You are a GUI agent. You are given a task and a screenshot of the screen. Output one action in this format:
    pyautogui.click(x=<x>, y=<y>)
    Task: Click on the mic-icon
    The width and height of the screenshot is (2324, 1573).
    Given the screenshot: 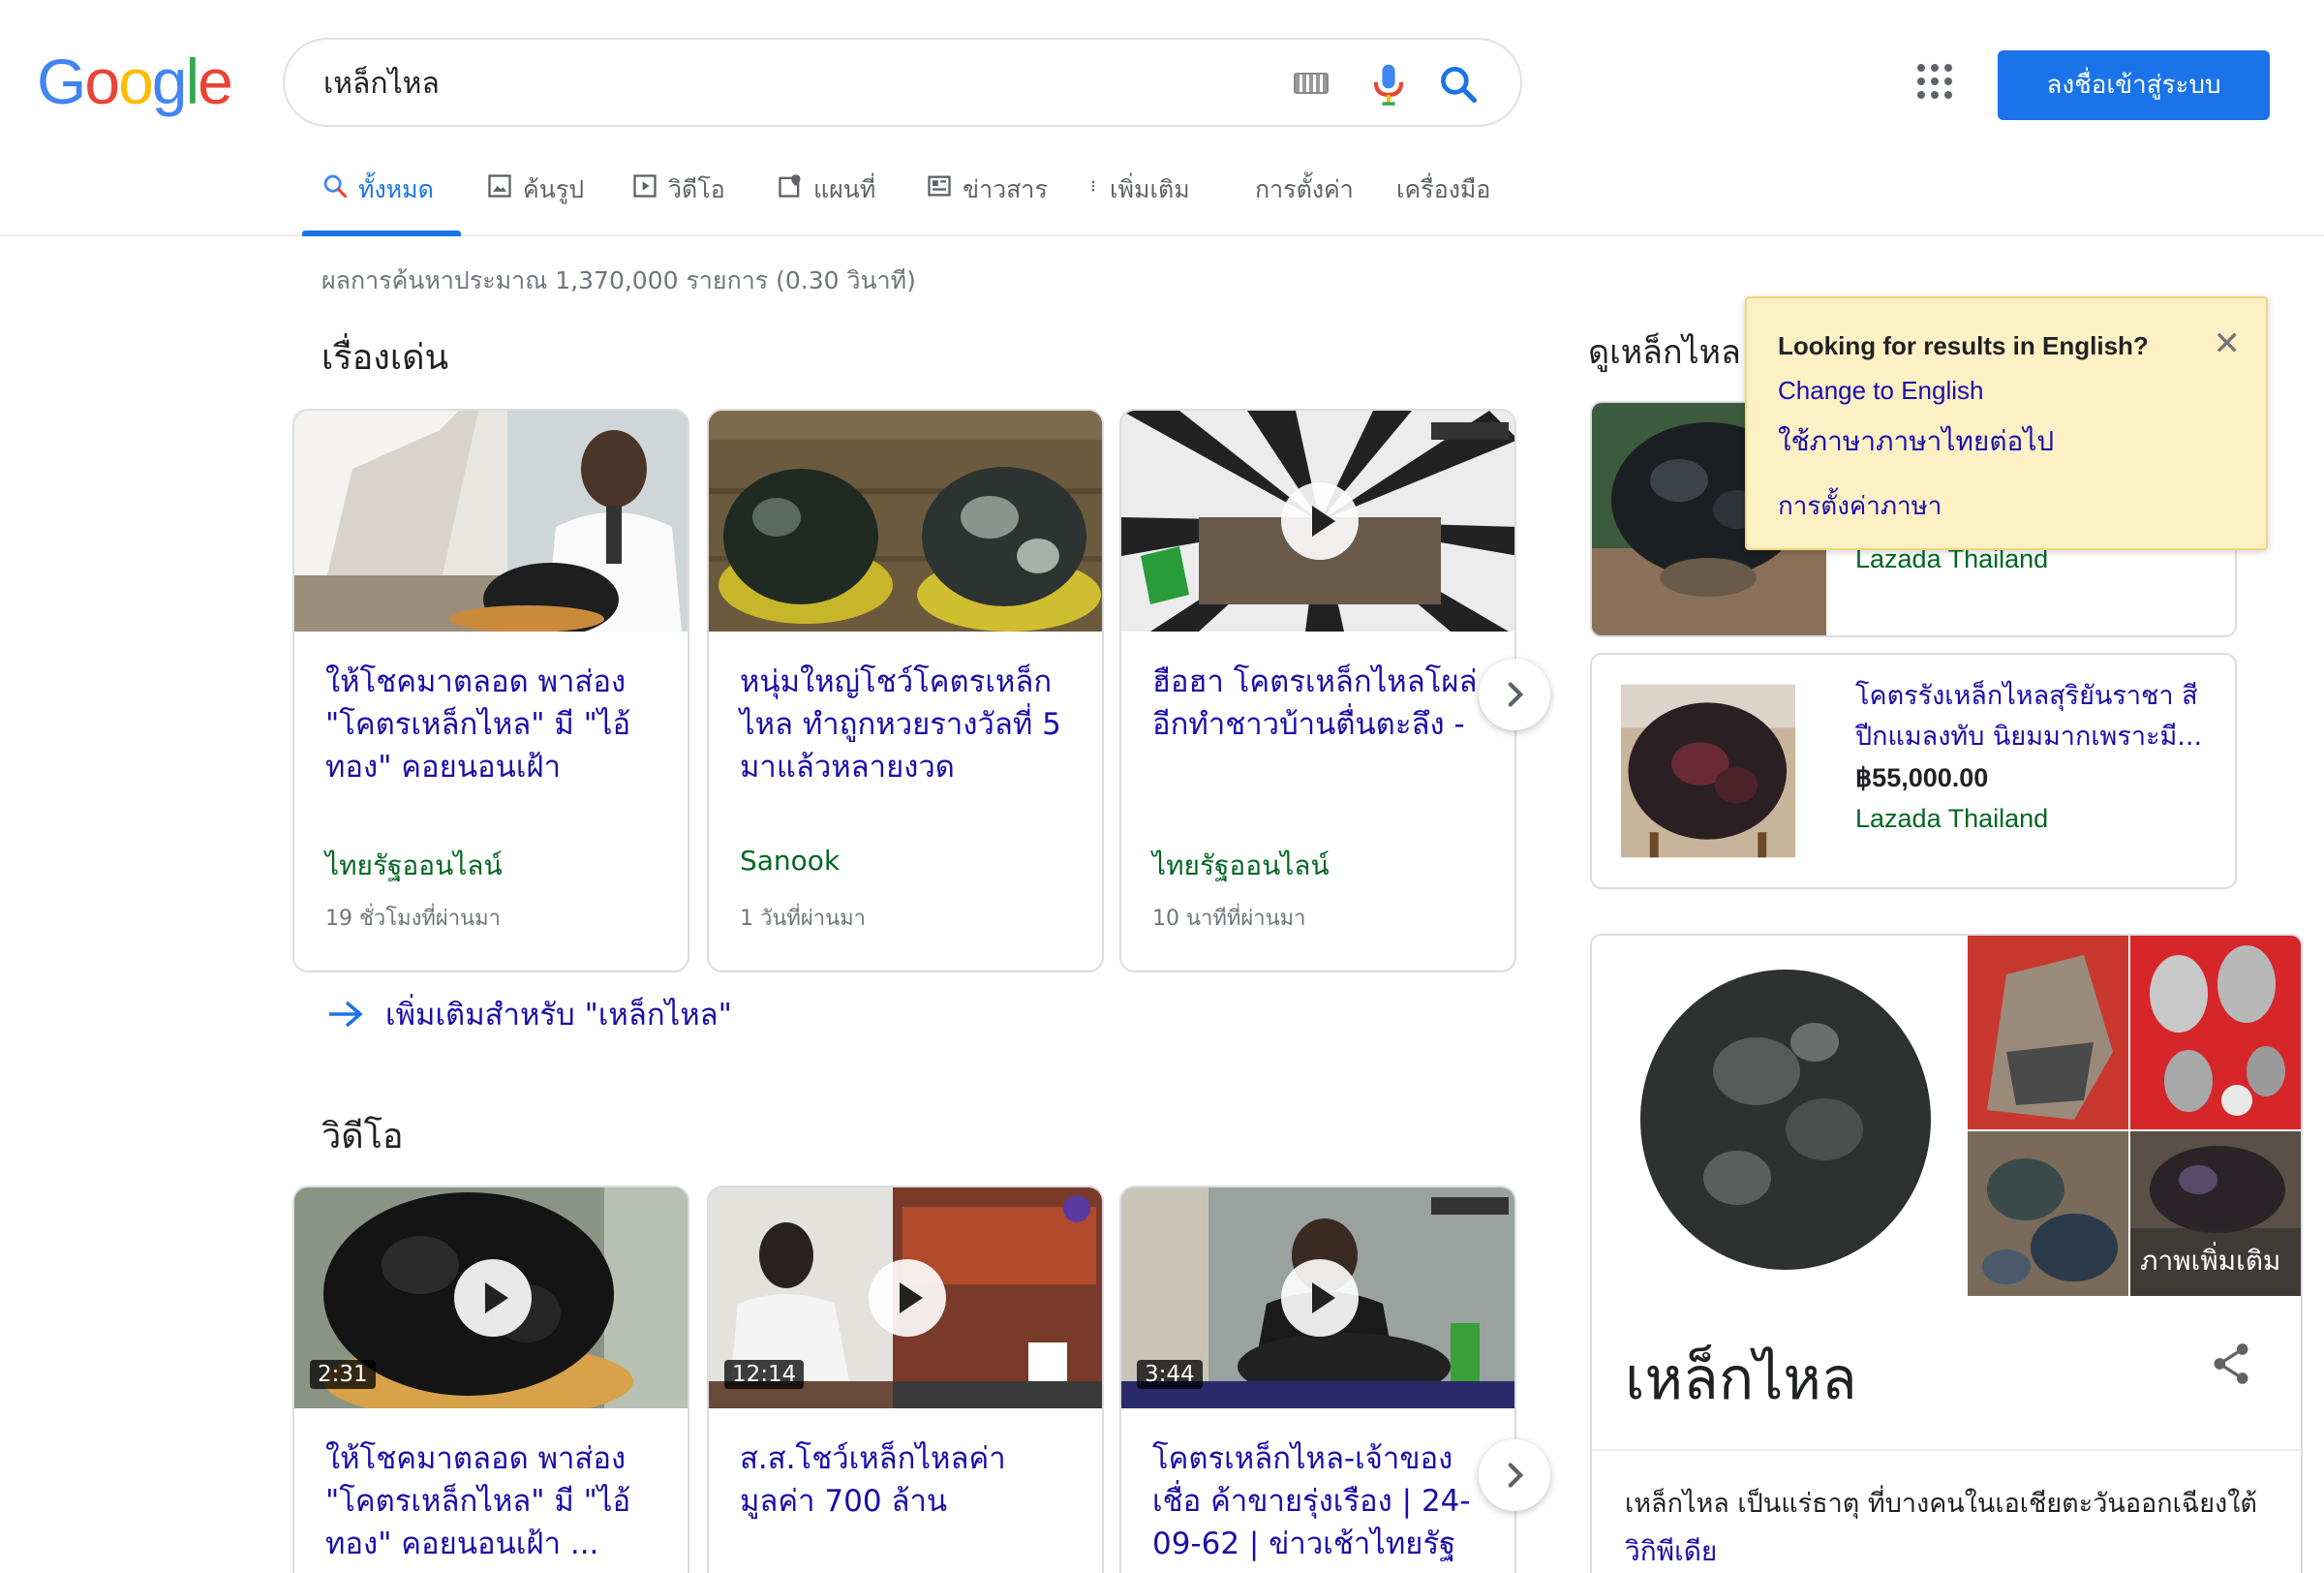 What is the action you would take?
    pyautogui.click(x=1389, y=85)
    